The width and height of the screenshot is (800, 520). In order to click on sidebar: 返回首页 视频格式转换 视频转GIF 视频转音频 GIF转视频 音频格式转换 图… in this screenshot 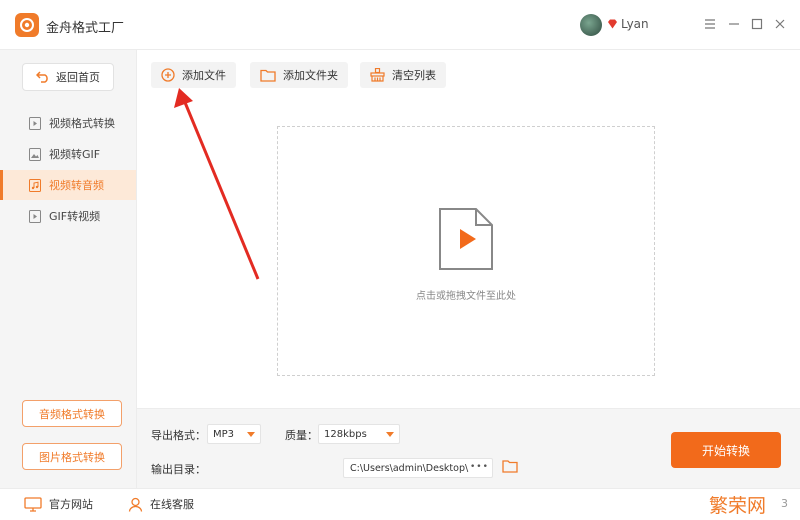, I will do `click(68, 269)`.